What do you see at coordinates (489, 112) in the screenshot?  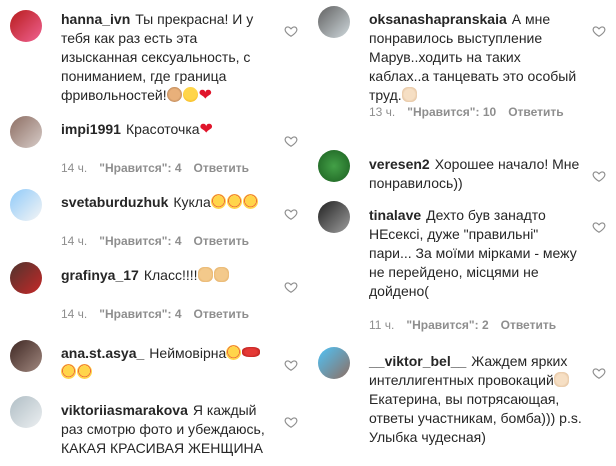 I see `likes-number: 10` at bounding box center [489, 112].